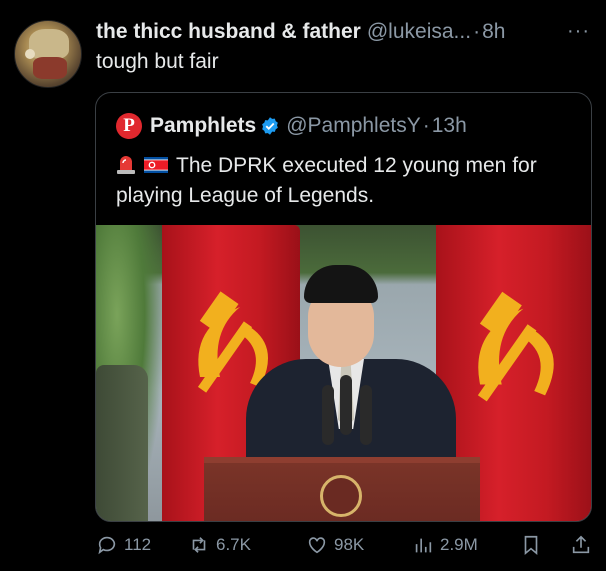 This screenshot has height=571, width=606. I want to click on post-time: 8h, so click(493, 32).